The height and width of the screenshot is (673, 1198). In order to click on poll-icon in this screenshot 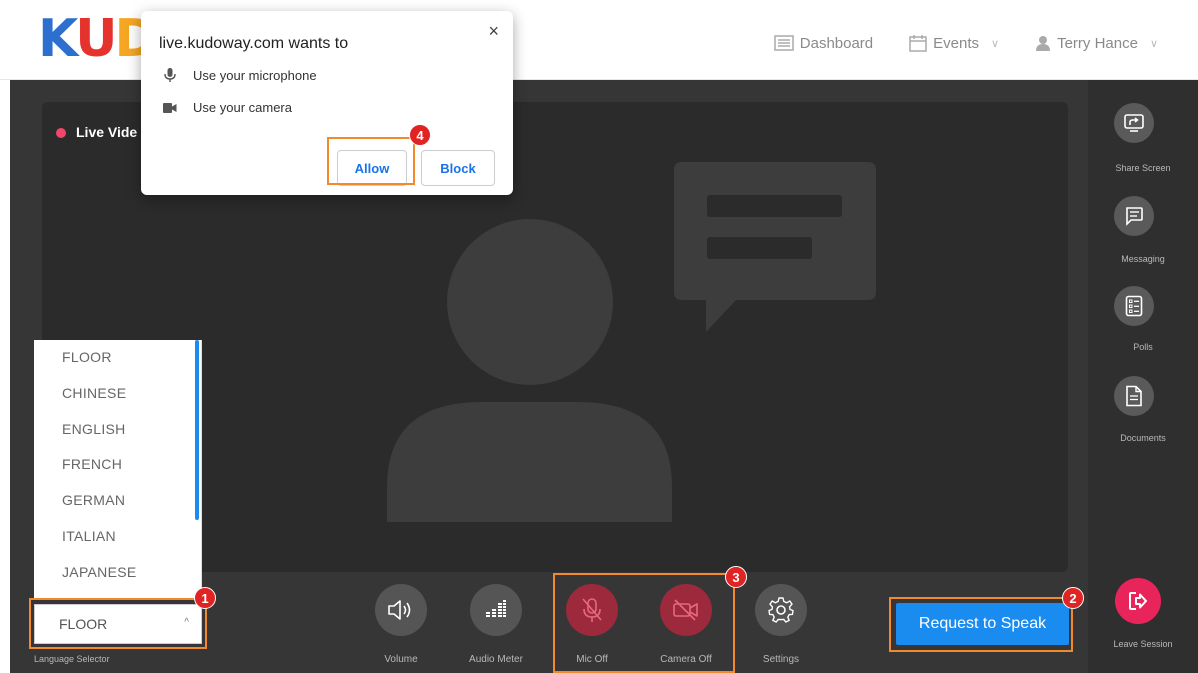, I will do `click(1134, 306)`.